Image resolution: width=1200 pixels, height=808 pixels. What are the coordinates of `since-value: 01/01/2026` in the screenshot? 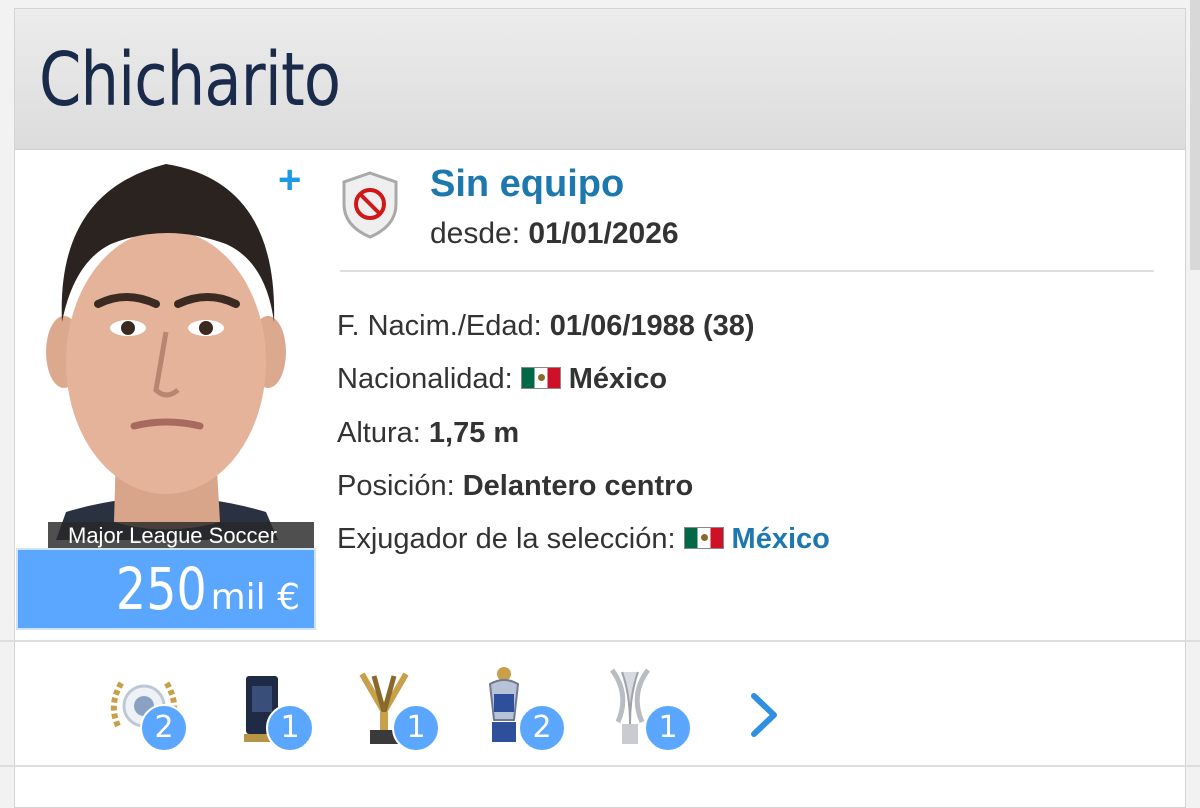 It's located at (603, 233).